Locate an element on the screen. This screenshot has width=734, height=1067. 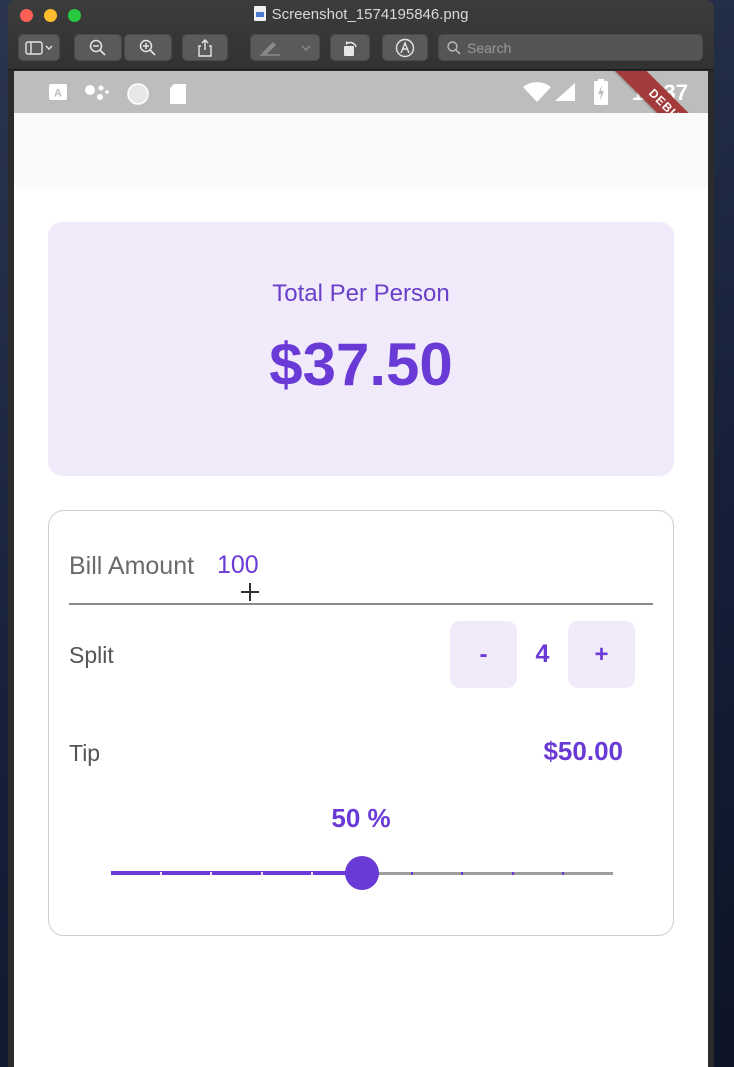
cellular-signal-icon is located at coordinates (565, 92).